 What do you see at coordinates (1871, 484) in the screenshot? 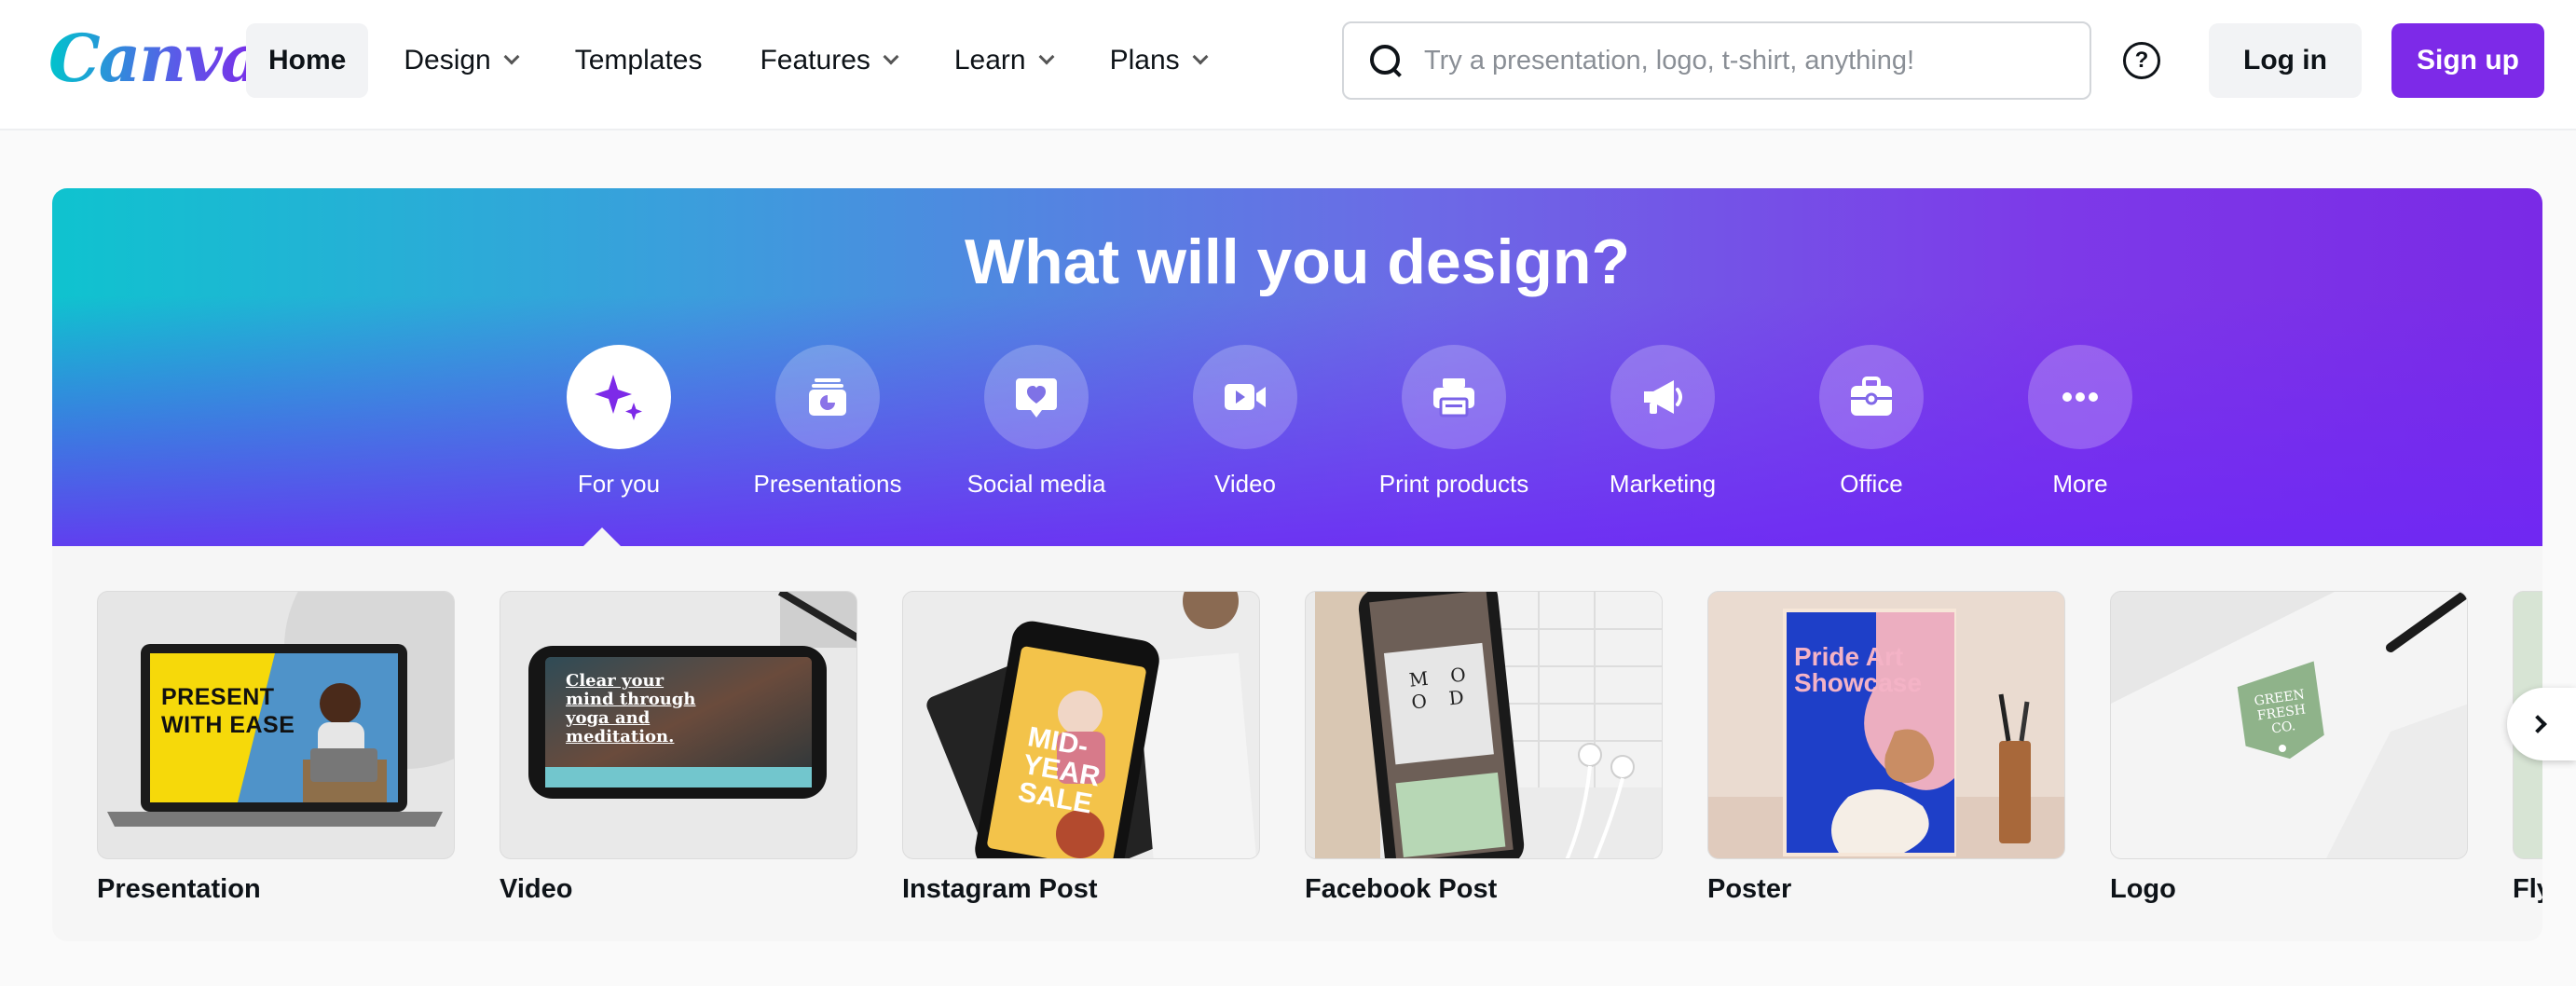
I see `category-label: Office` at bounding box center [1871, 484].